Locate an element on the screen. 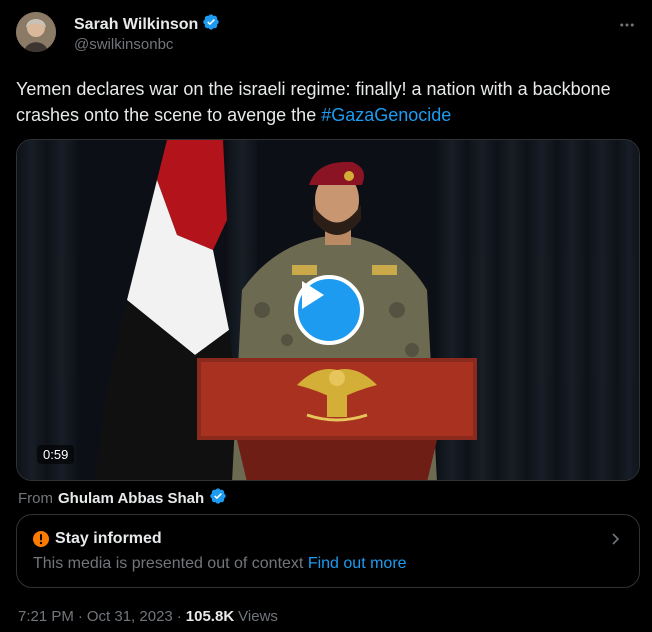 This screenshot has height=632, width=652. more-dots-icon is located at coordinates (627, 25).